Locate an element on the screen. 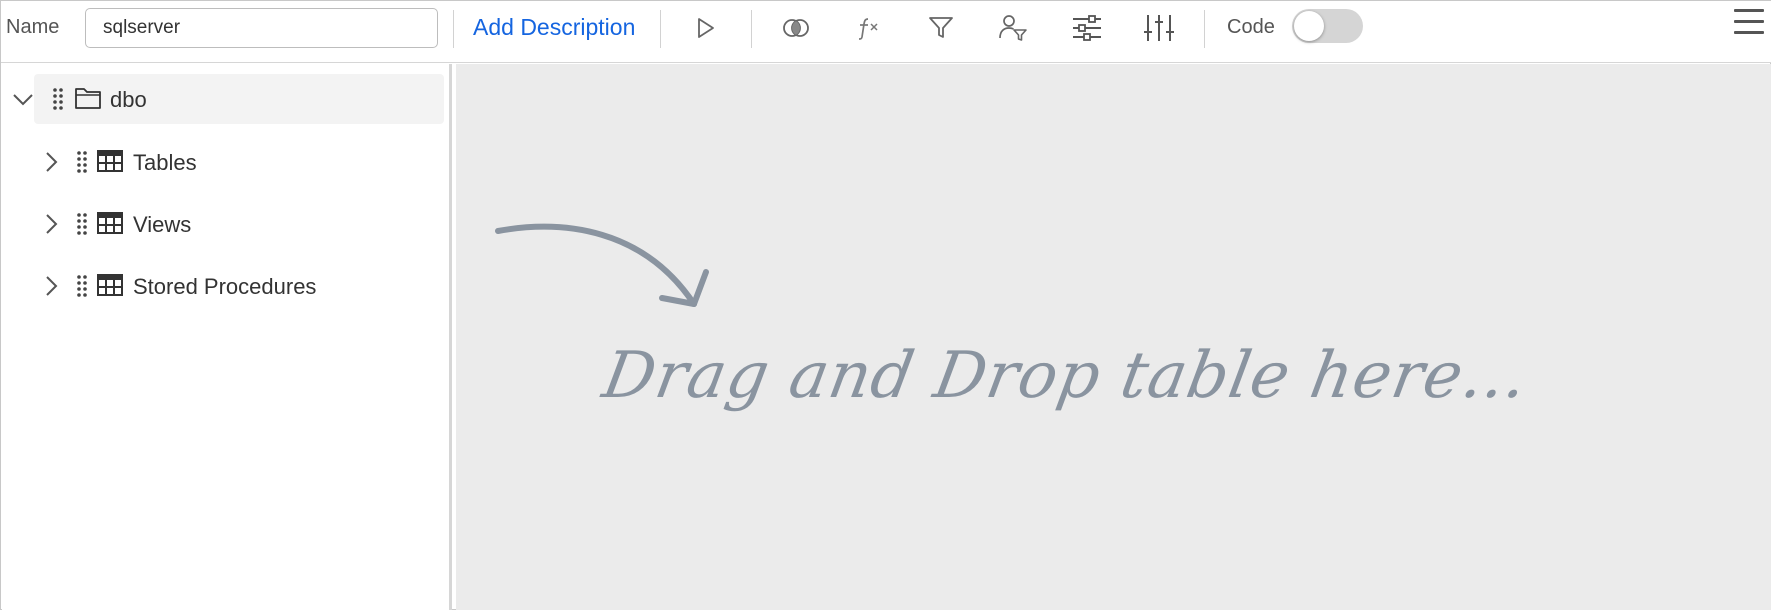 This screenshot has height=610, width=1771. filter-icon is located at coordinates (941, 27).